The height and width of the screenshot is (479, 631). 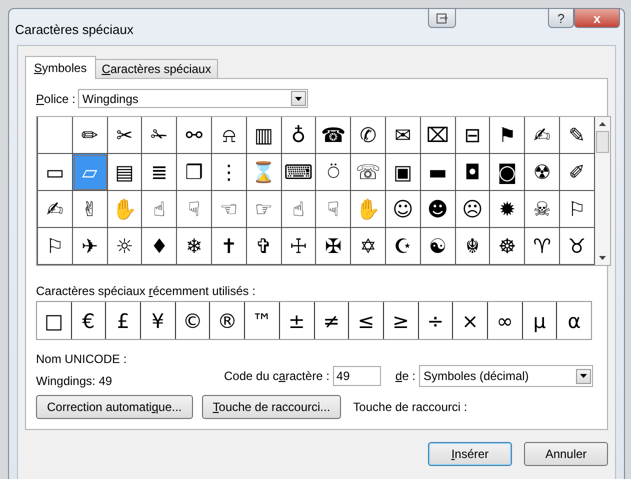 What do you see at coordinates (473, 135) in the screenshot?
I see `symbol-cell: ⊟` at bounding box center [473, 135].